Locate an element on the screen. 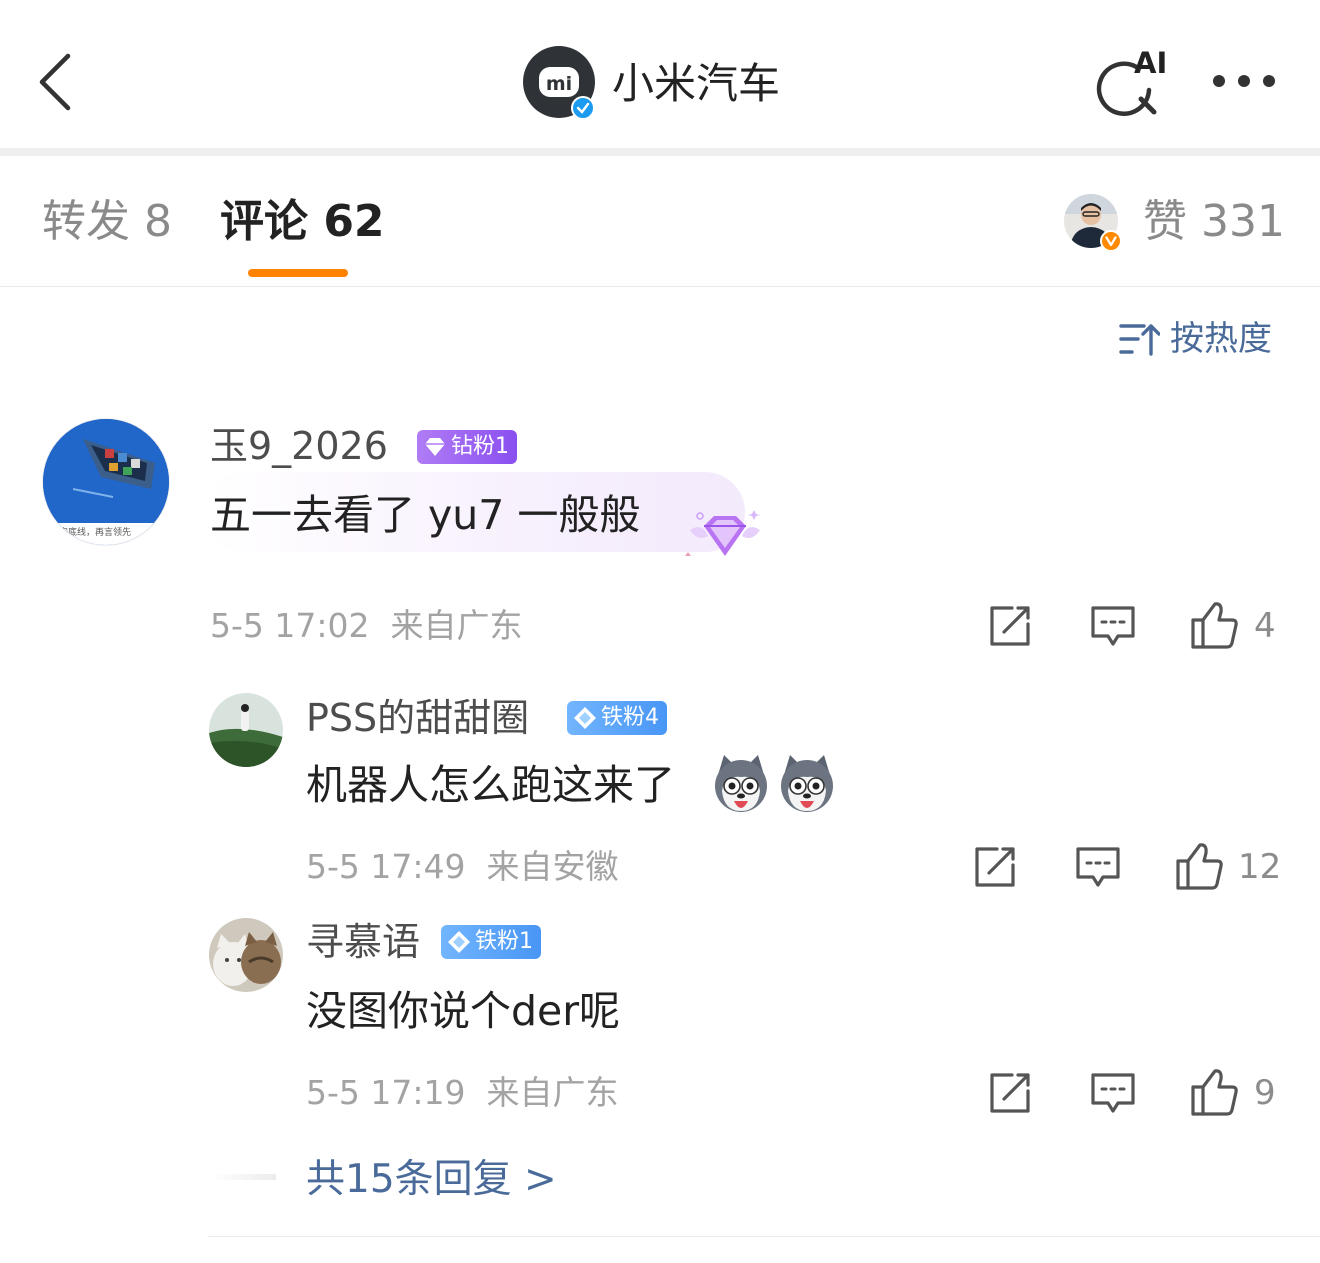 The width and height of the screenshot is (1320, 1263). reply-location: 来自广东 is located at coordinates (552, 1092).